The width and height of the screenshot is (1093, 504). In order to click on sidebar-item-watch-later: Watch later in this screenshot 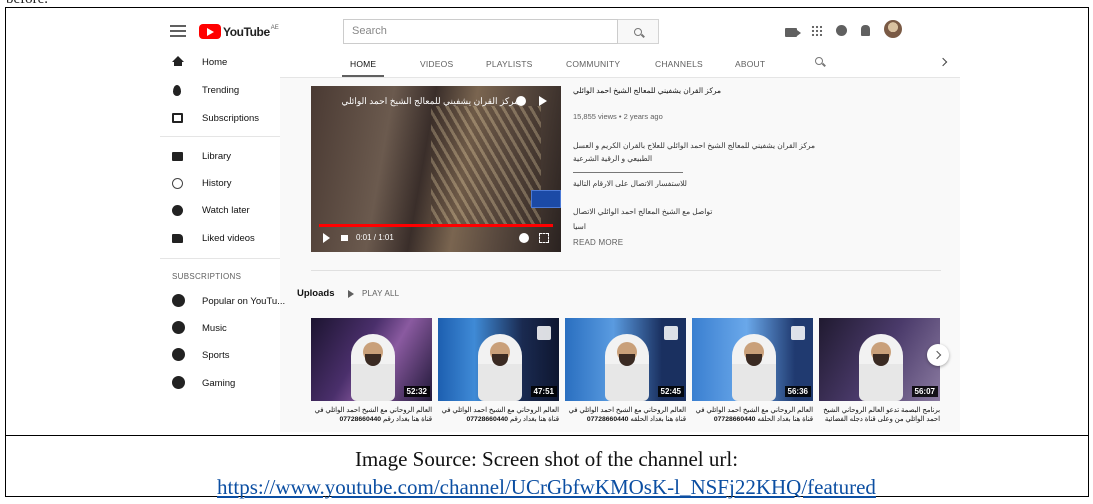, I will do `click(220, 210)`.